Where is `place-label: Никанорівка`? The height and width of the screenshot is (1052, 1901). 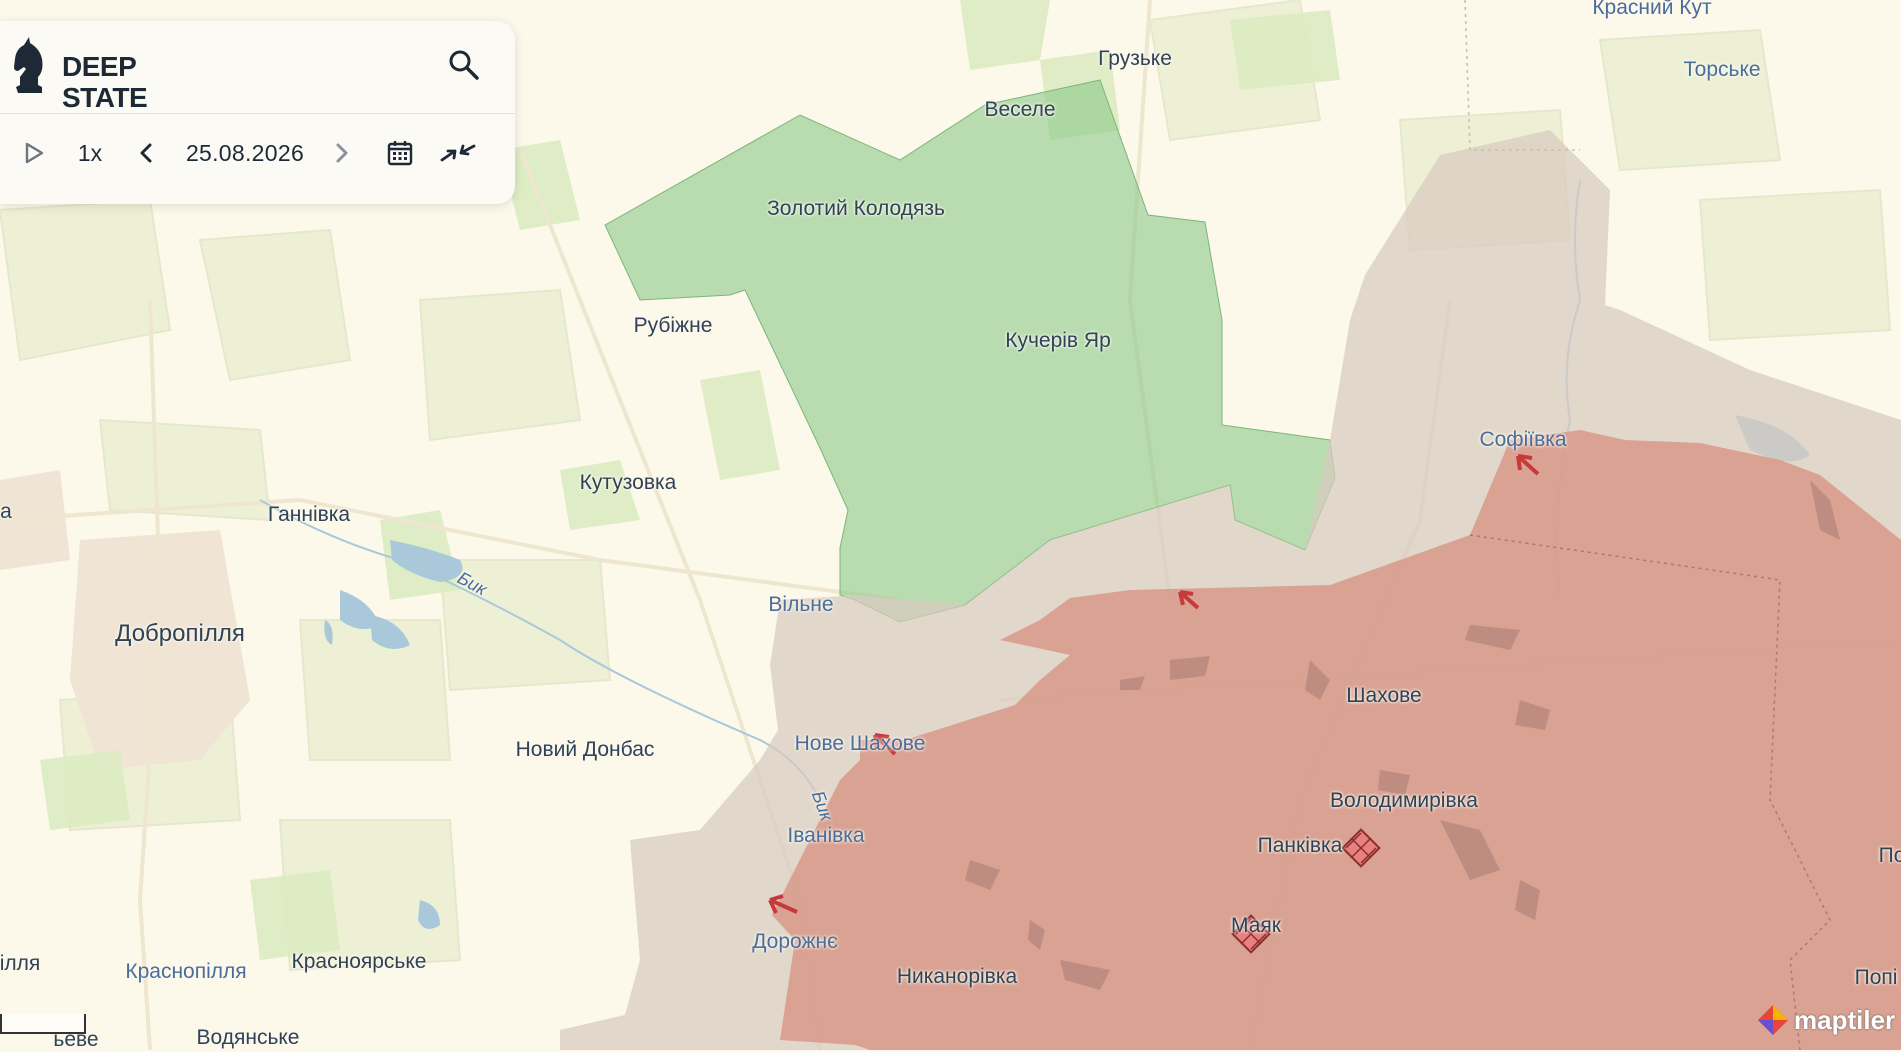 place-label: Никанорівка is located at coordinates (957, 976).